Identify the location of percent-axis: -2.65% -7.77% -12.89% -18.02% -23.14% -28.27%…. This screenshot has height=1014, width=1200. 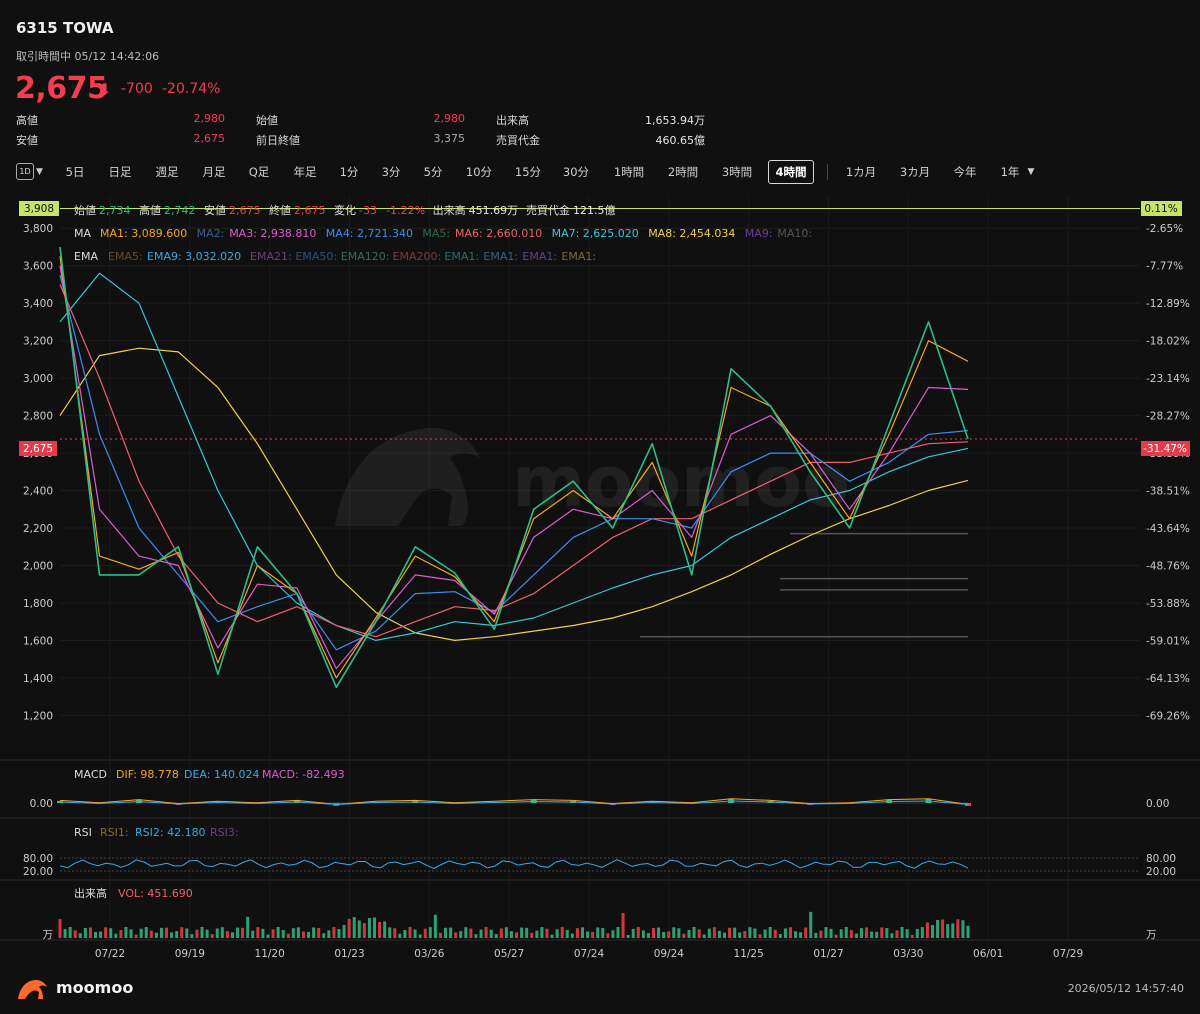
(1168, 472).